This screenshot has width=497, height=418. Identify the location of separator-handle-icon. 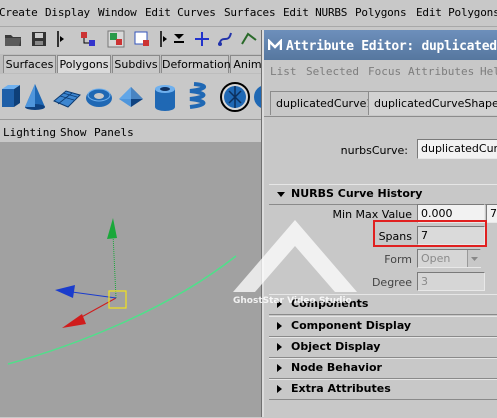
(60, 39).